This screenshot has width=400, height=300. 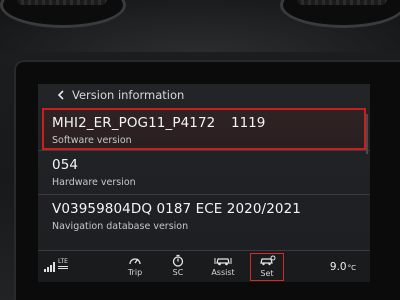 What do you see at coordinates (63, 14) in the screenshot?
I see `air-vent-left` at bounding box center [63, 14].